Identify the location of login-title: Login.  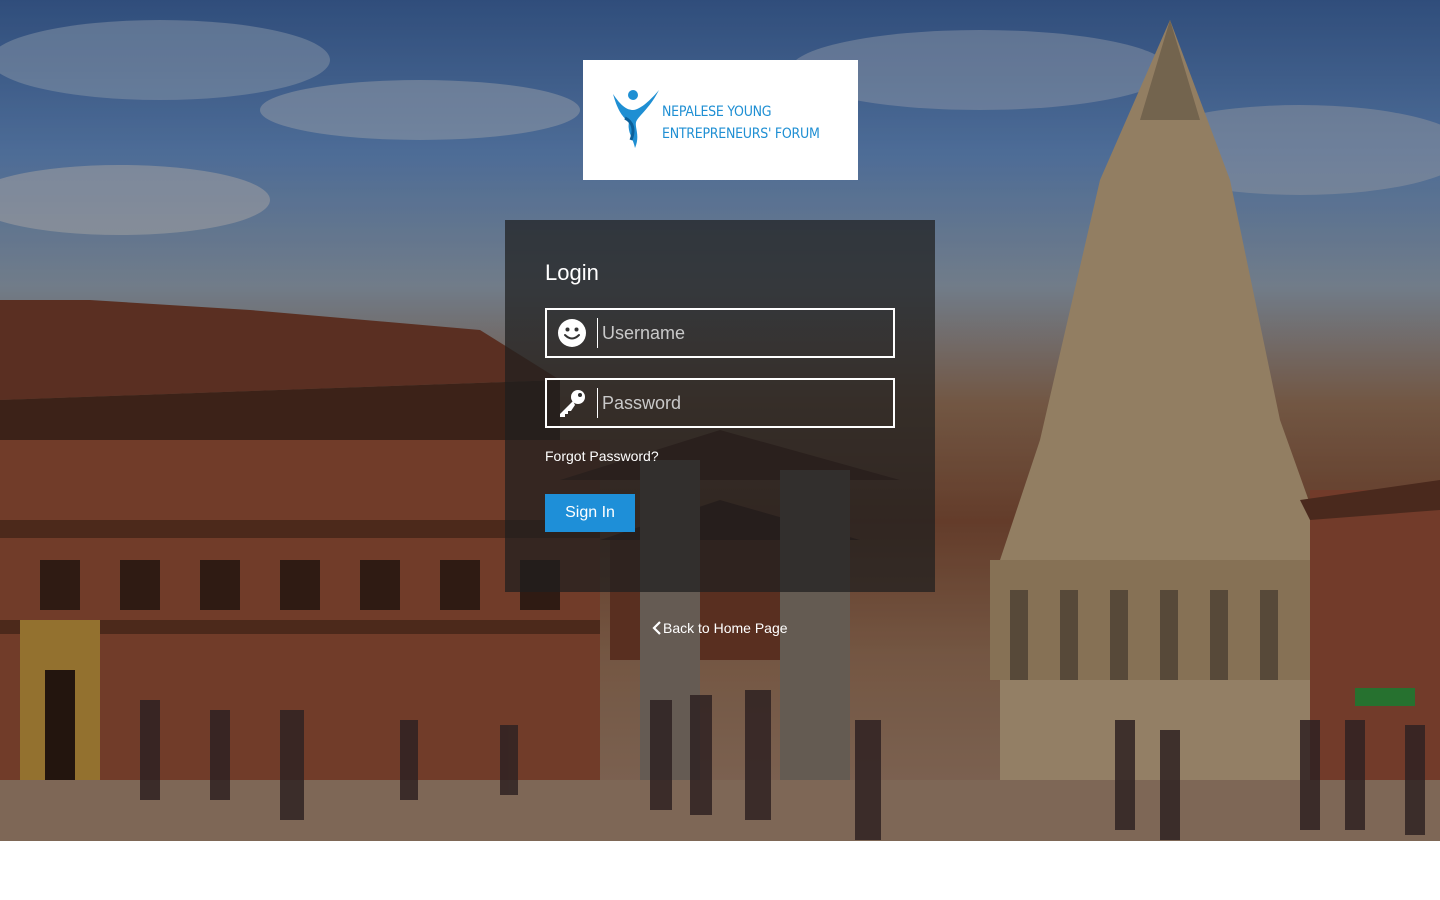
(572, 272).